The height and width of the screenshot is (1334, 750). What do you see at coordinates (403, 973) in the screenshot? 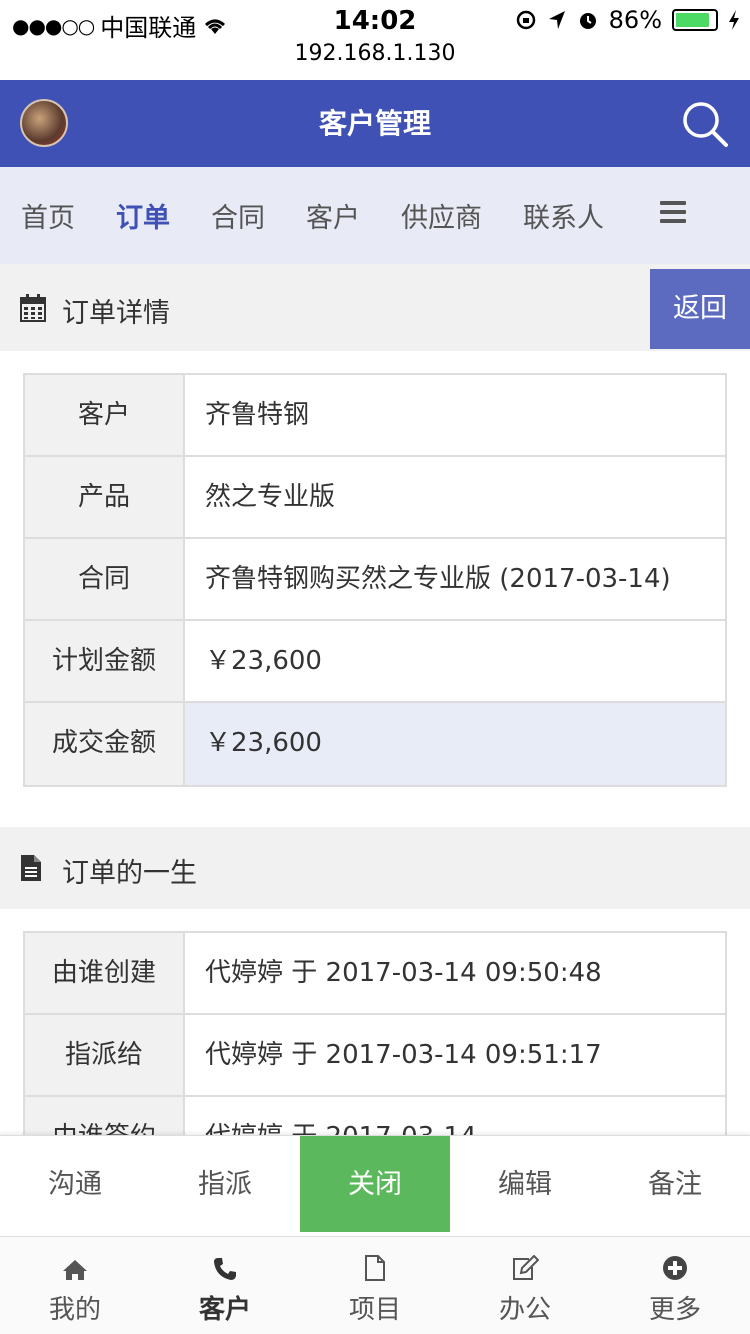
I see `row-value: 代婷婷 于 2017-03-14 09:50:48` at bounding box center [403, 973].